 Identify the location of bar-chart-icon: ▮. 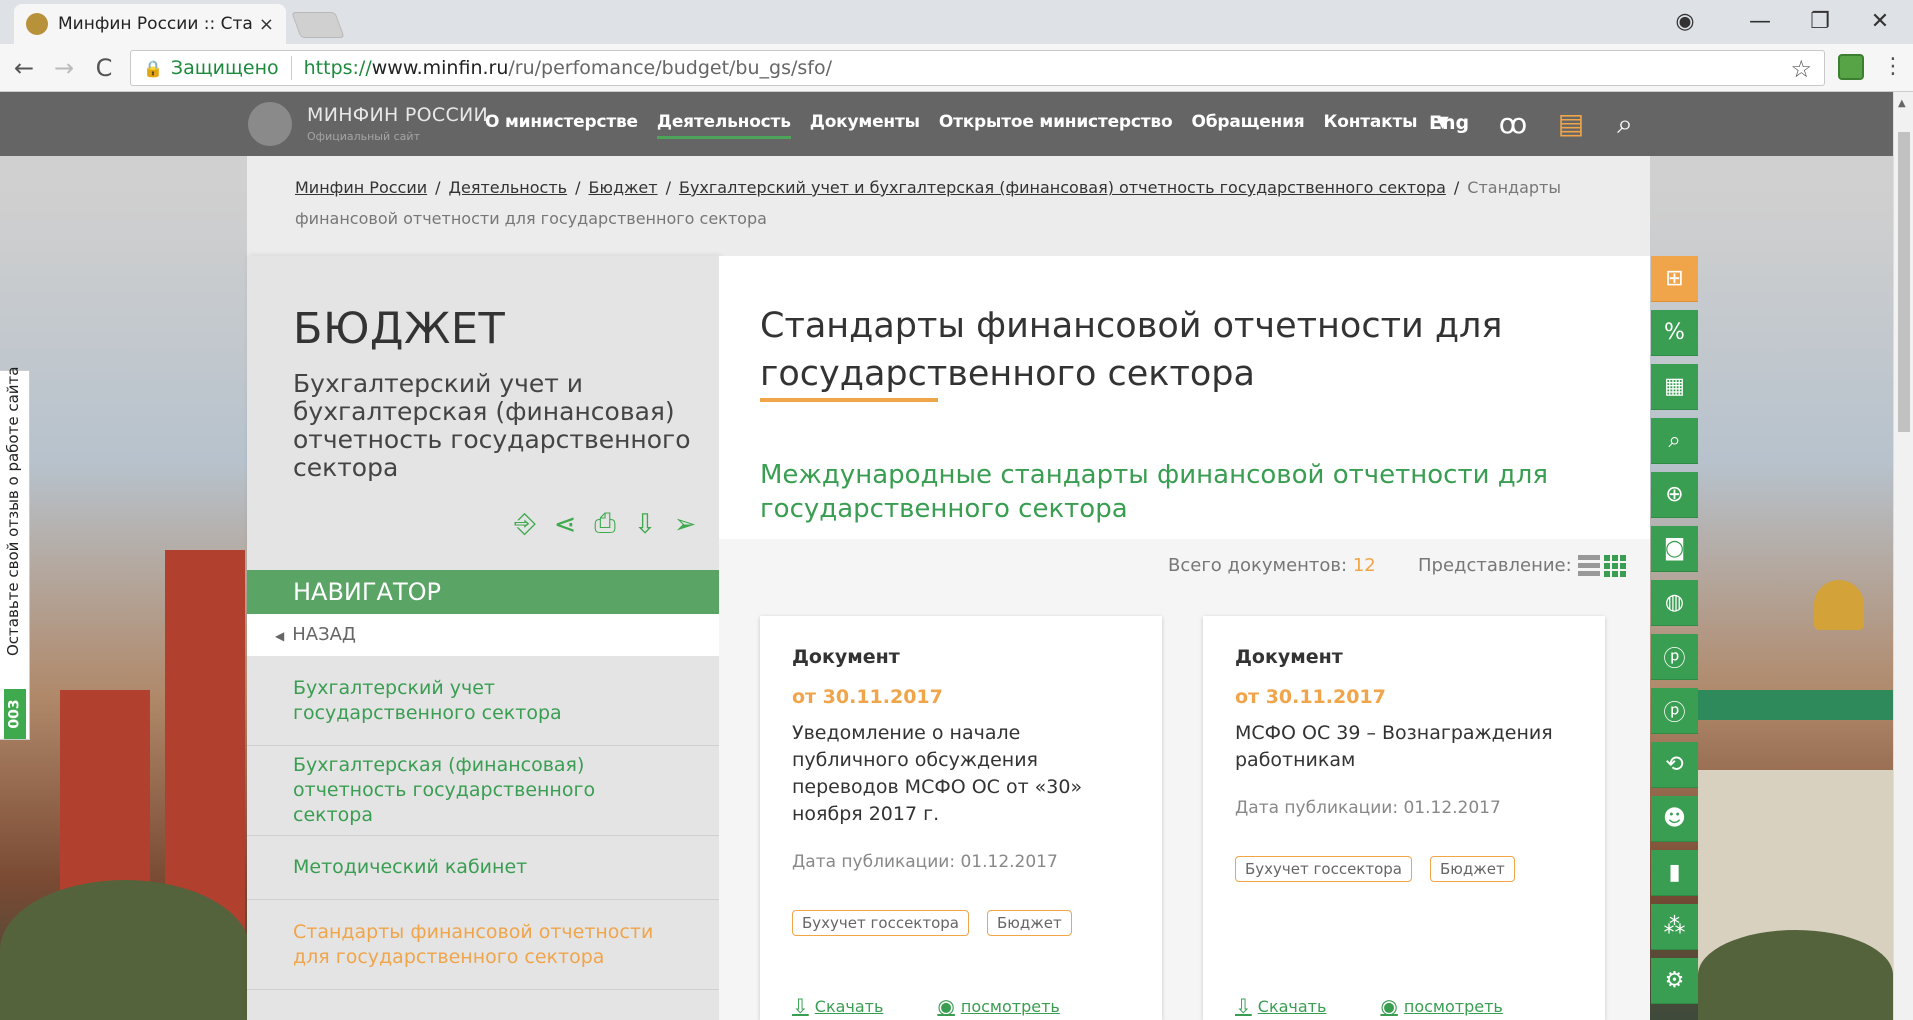
(1674, 873).